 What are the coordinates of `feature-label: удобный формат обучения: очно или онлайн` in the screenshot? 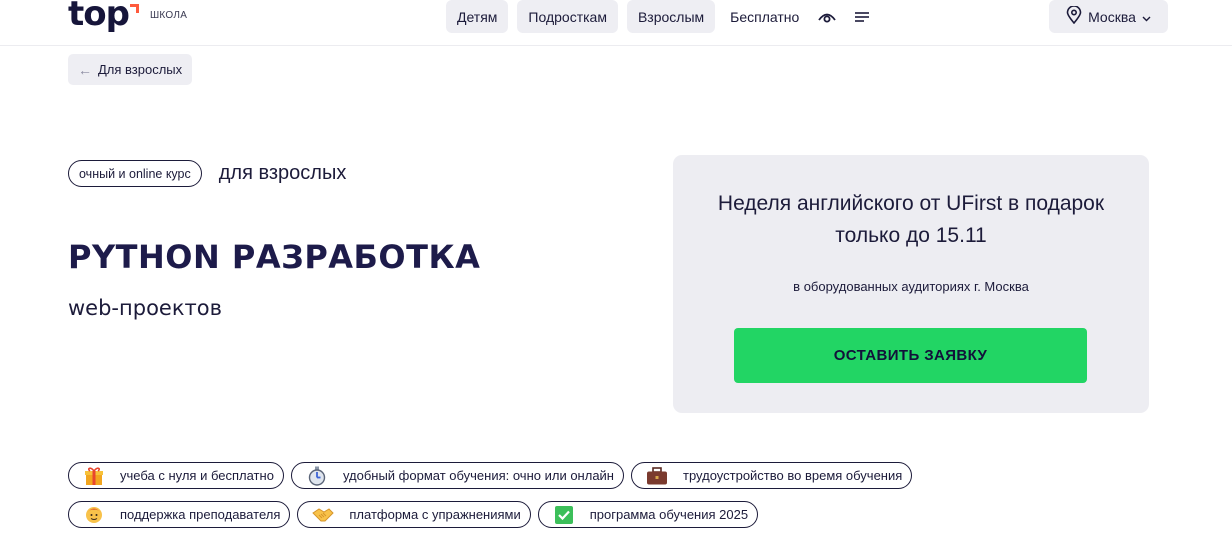 It's located at (478, 475).